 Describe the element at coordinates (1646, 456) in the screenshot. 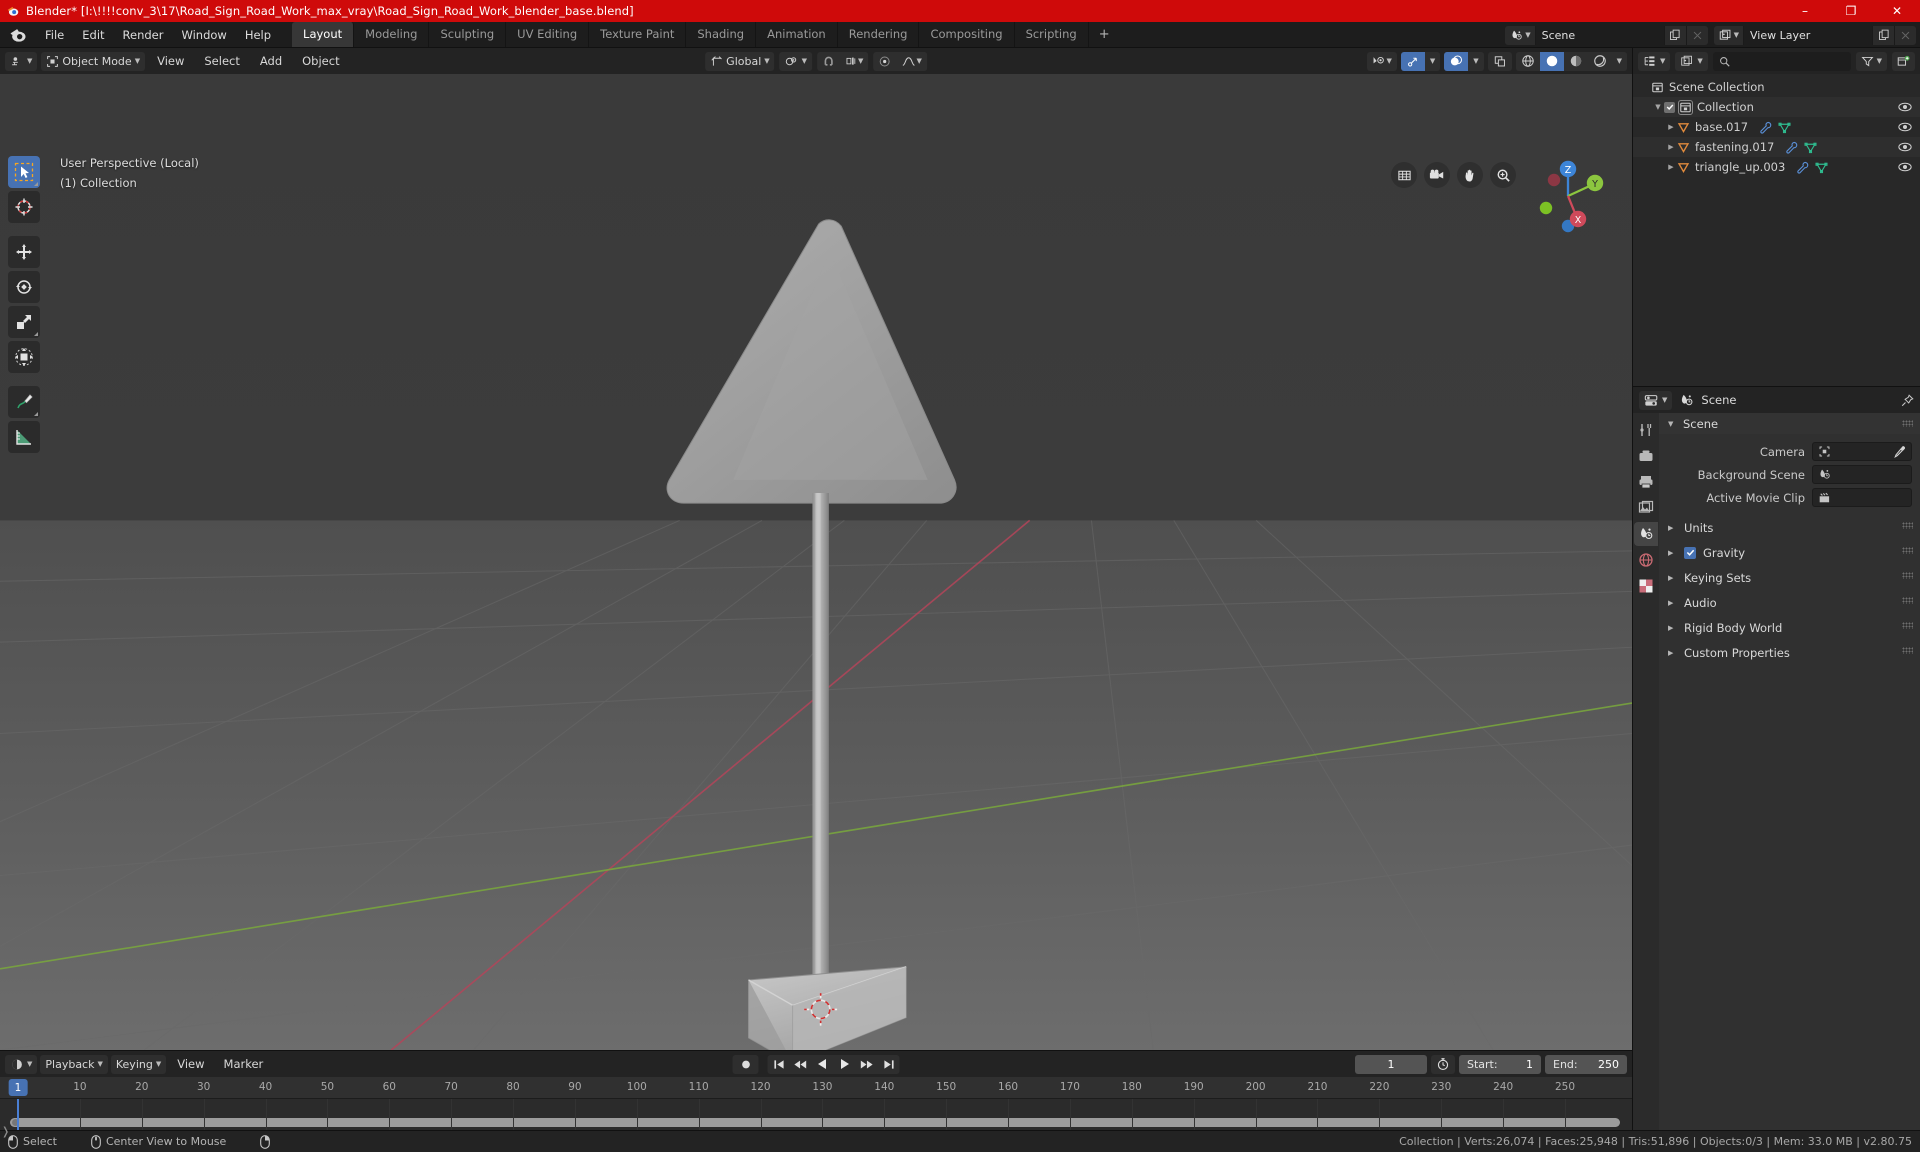

I see `render-tab` at that location.